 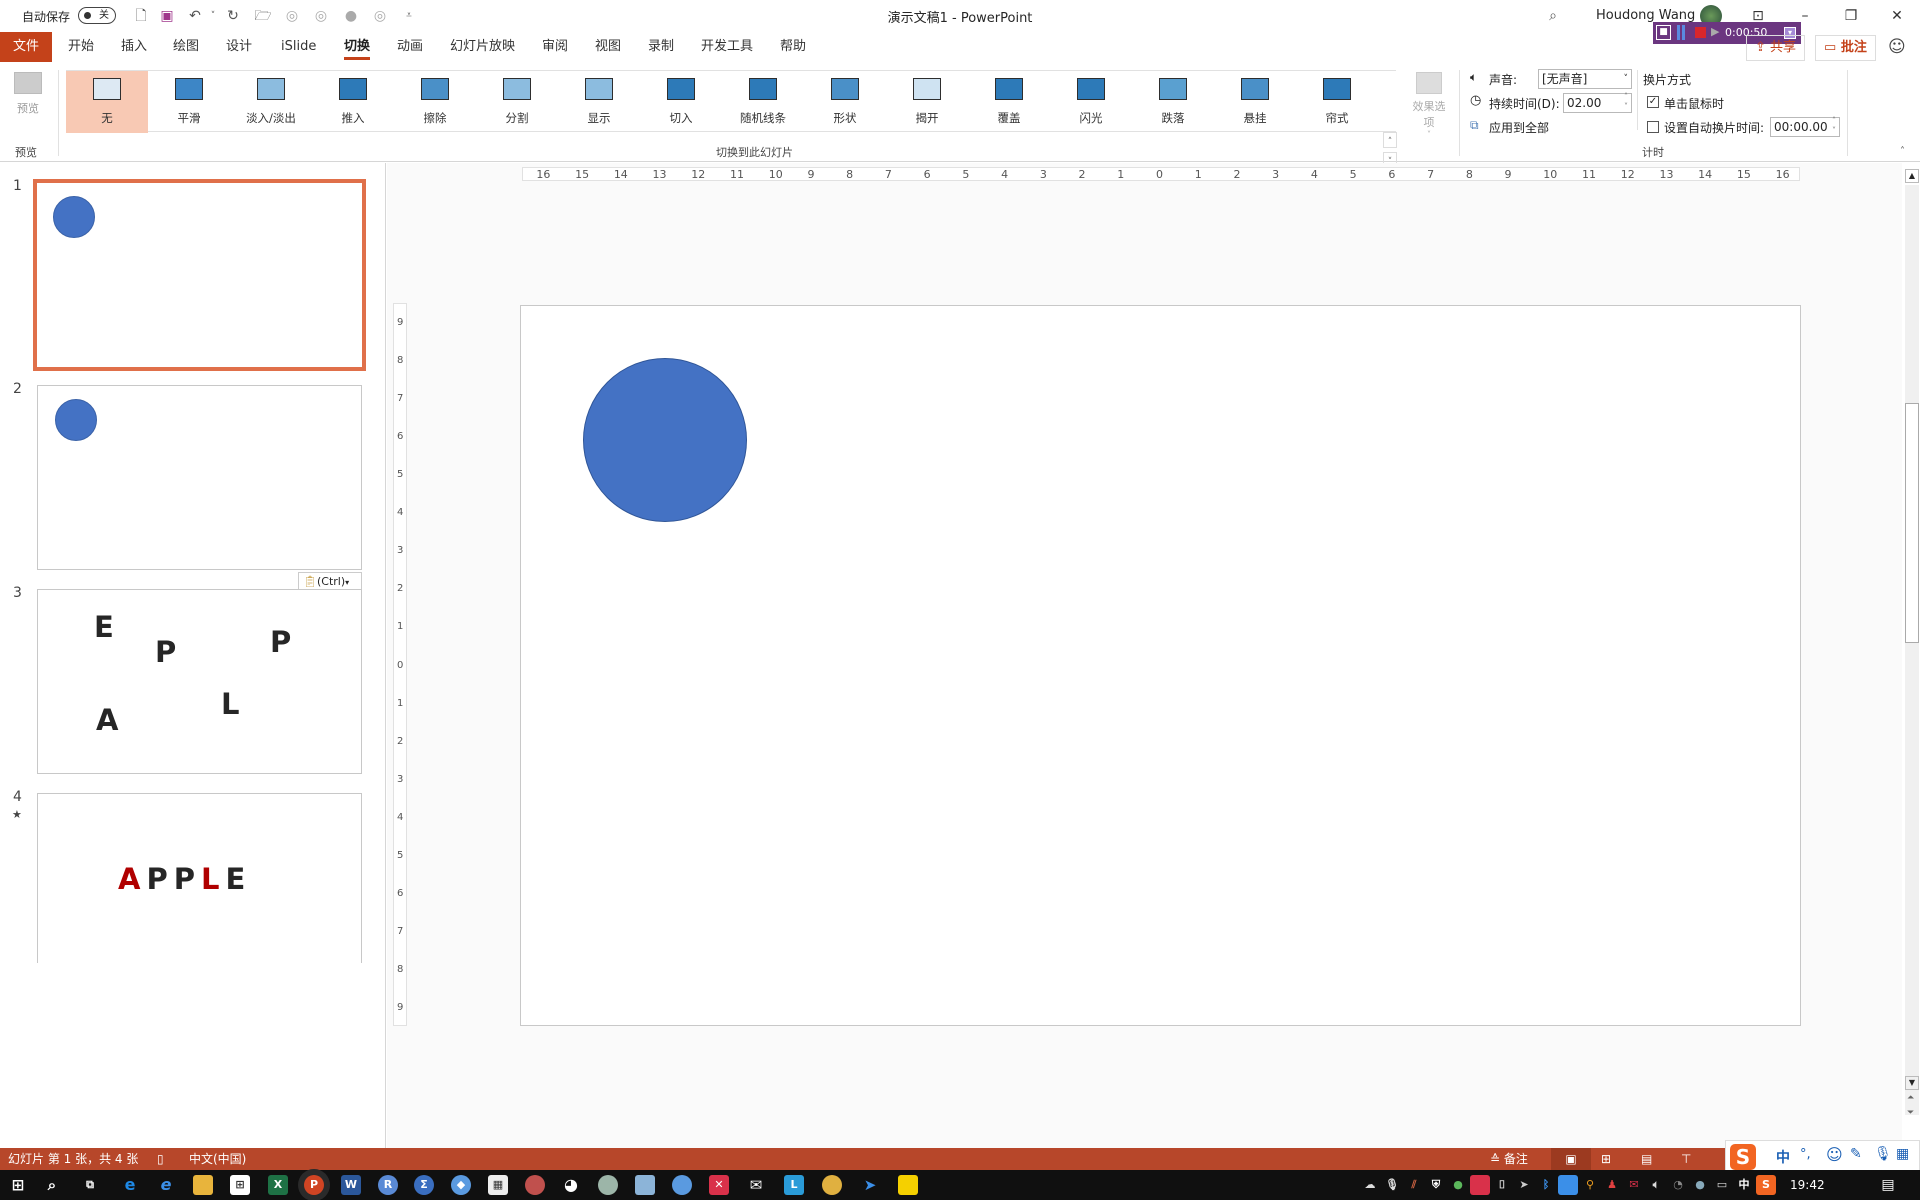 What do you see at coordinates (1897, 47) in the screenshot?
I see `feedback-smiley-icon: ☺` at bounding box center [1897, 47].